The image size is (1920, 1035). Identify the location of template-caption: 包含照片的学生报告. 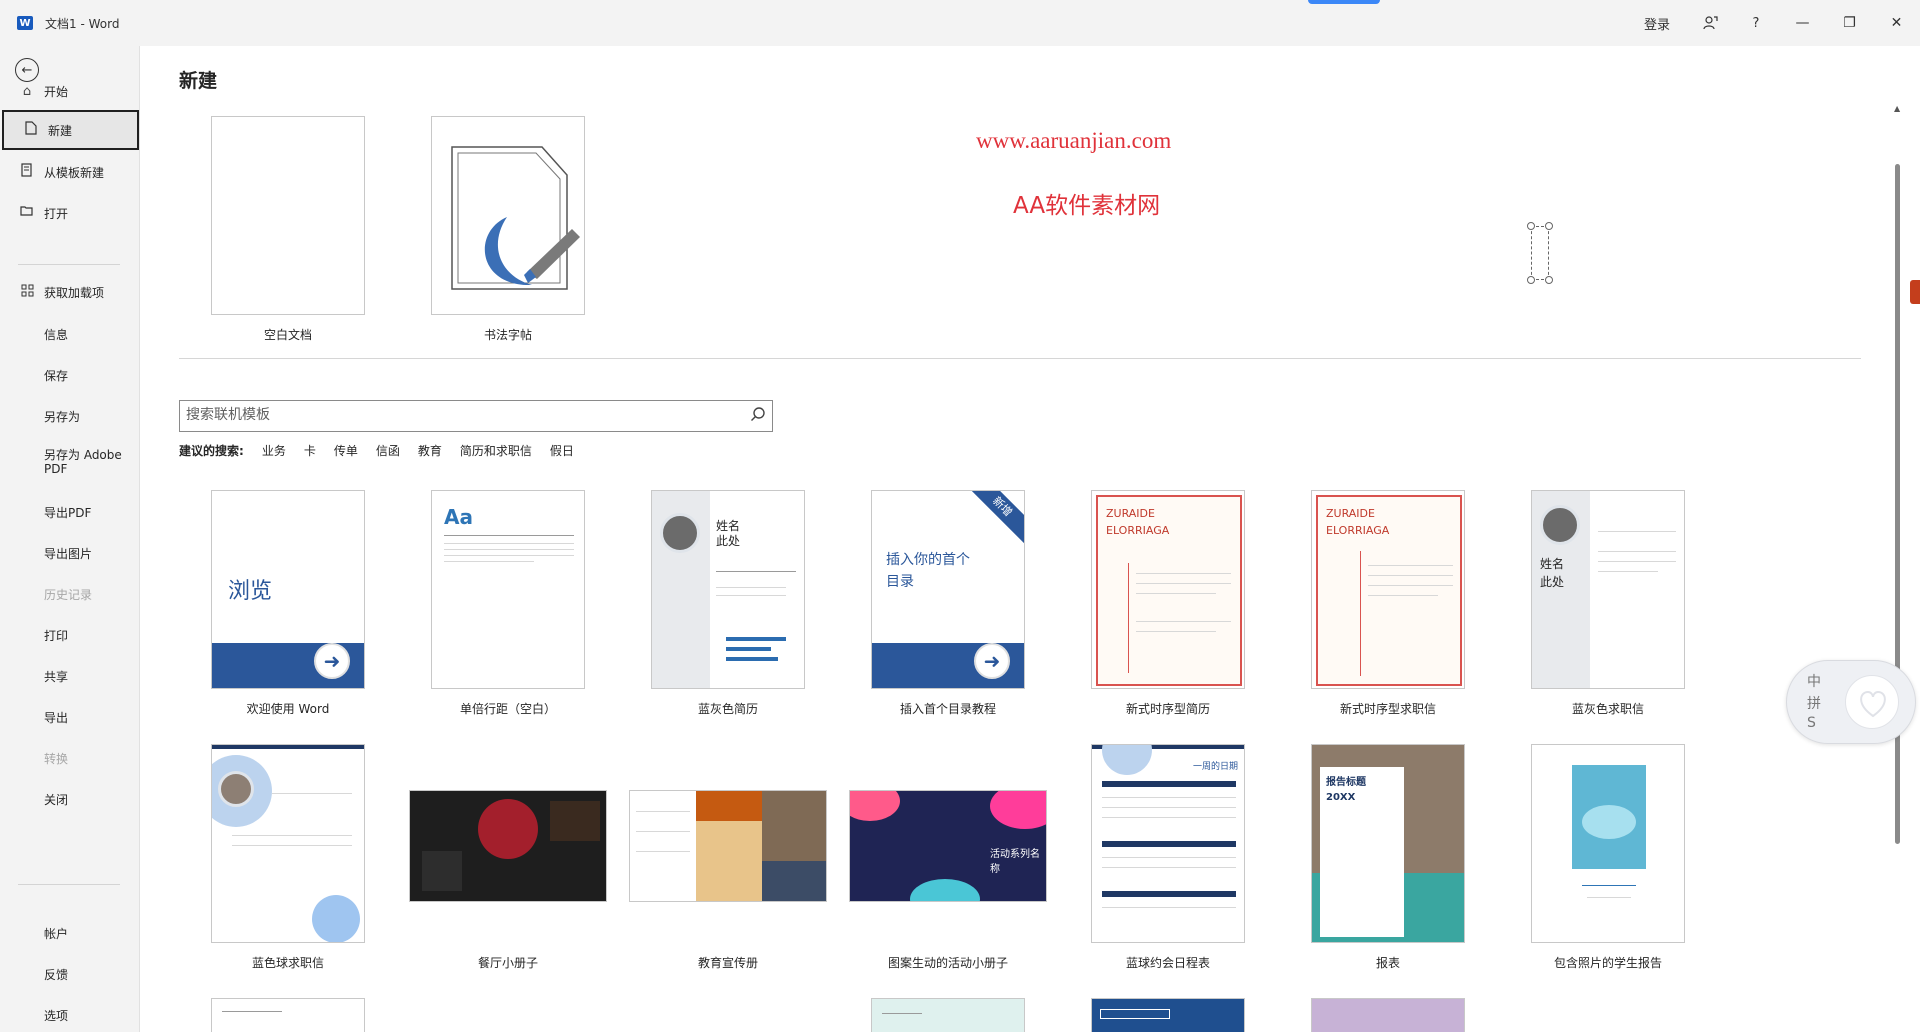
(1607, 963).